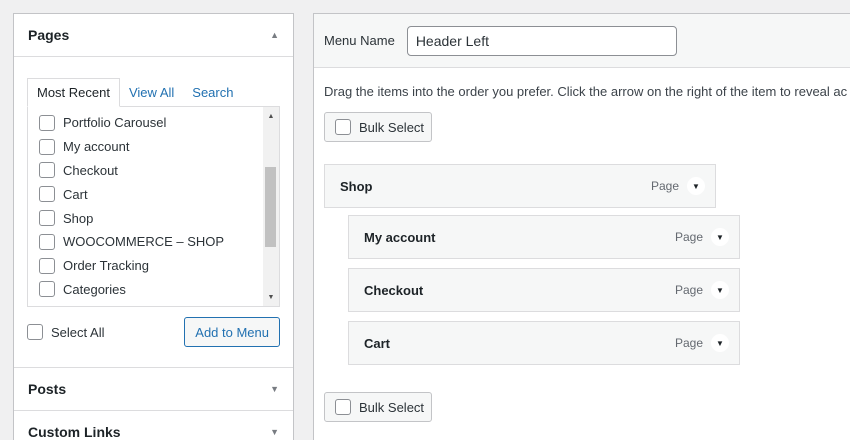 This screenshot has width=850, height=440. I want to click on tab-search: Search, so click(212, 92).